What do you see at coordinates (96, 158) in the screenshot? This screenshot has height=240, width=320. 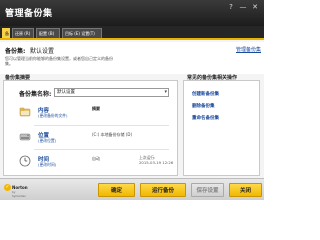 I see `time-info: 自动` at bounding box center [96, 158].